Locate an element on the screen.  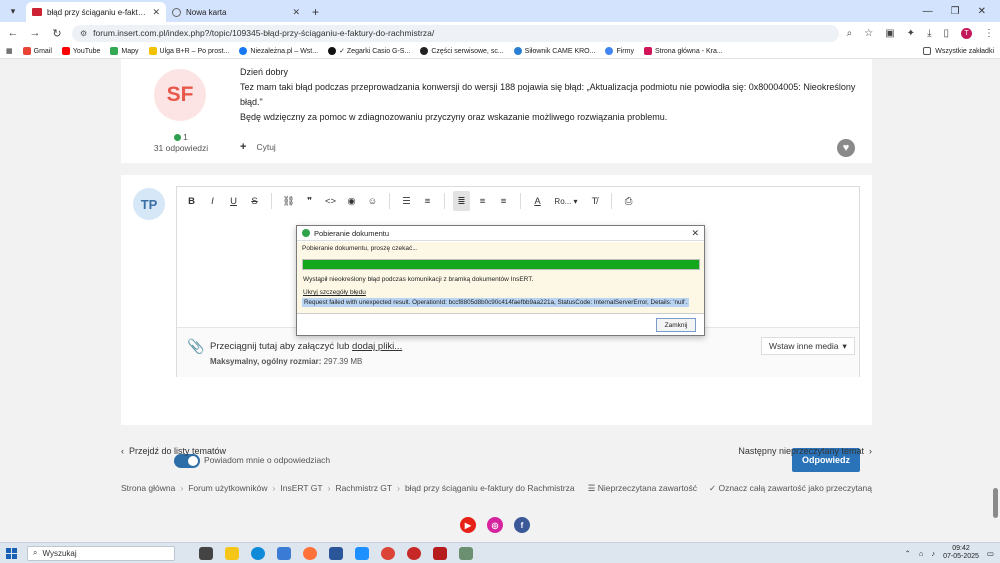
bookmark-youtube: YouTube is located at coordinates (80, 51).